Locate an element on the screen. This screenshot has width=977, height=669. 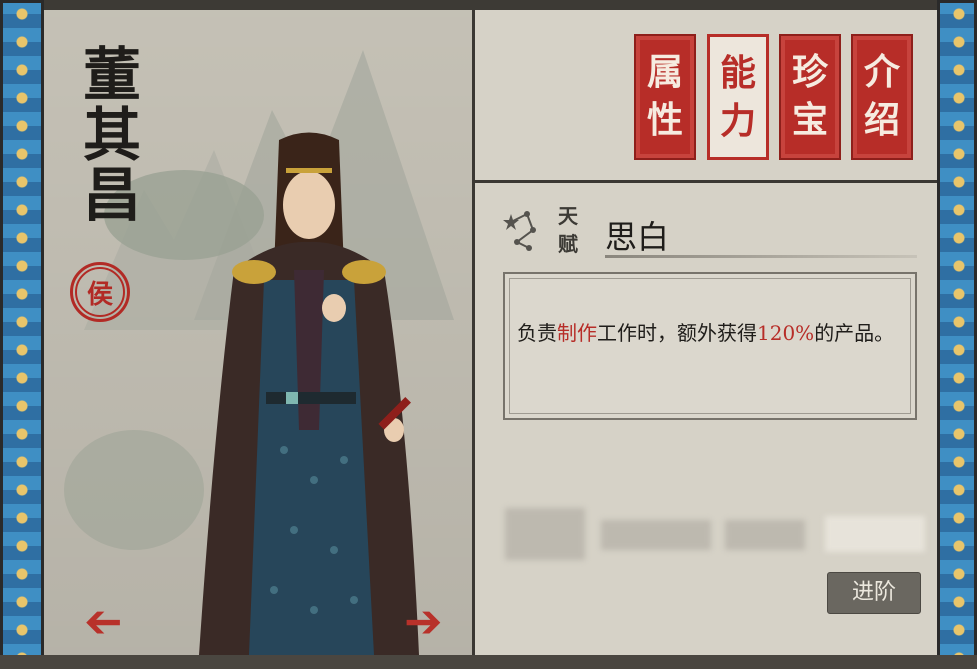
tab-label: 属性 is located at coordinates (664, 96).